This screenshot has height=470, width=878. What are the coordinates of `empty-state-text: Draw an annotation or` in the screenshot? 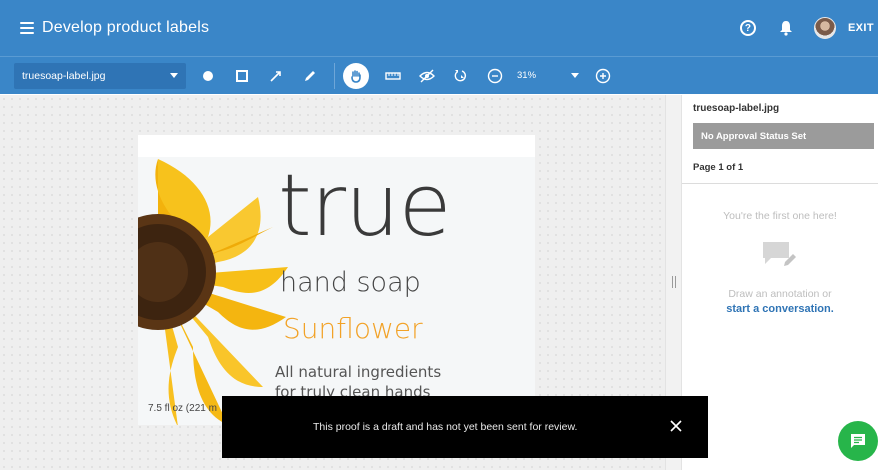 It's located at (780, 294).